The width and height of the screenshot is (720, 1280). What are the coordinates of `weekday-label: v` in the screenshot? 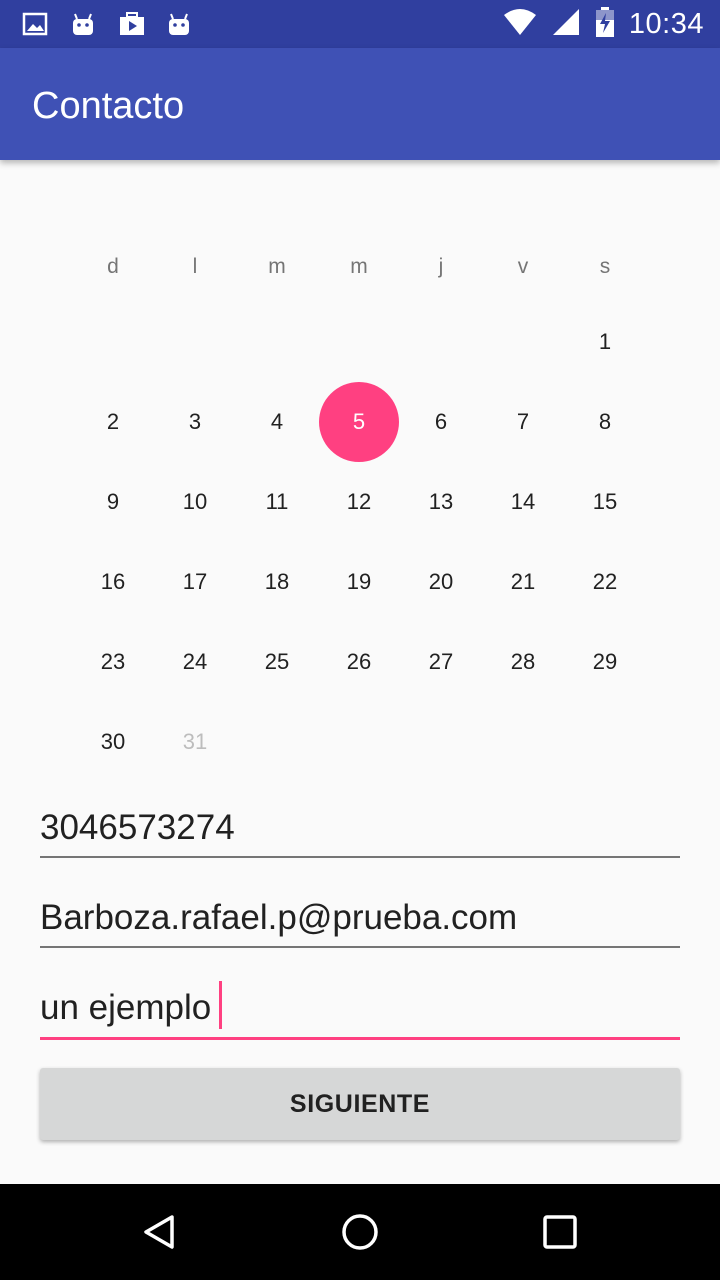 It's located at (523, 266).